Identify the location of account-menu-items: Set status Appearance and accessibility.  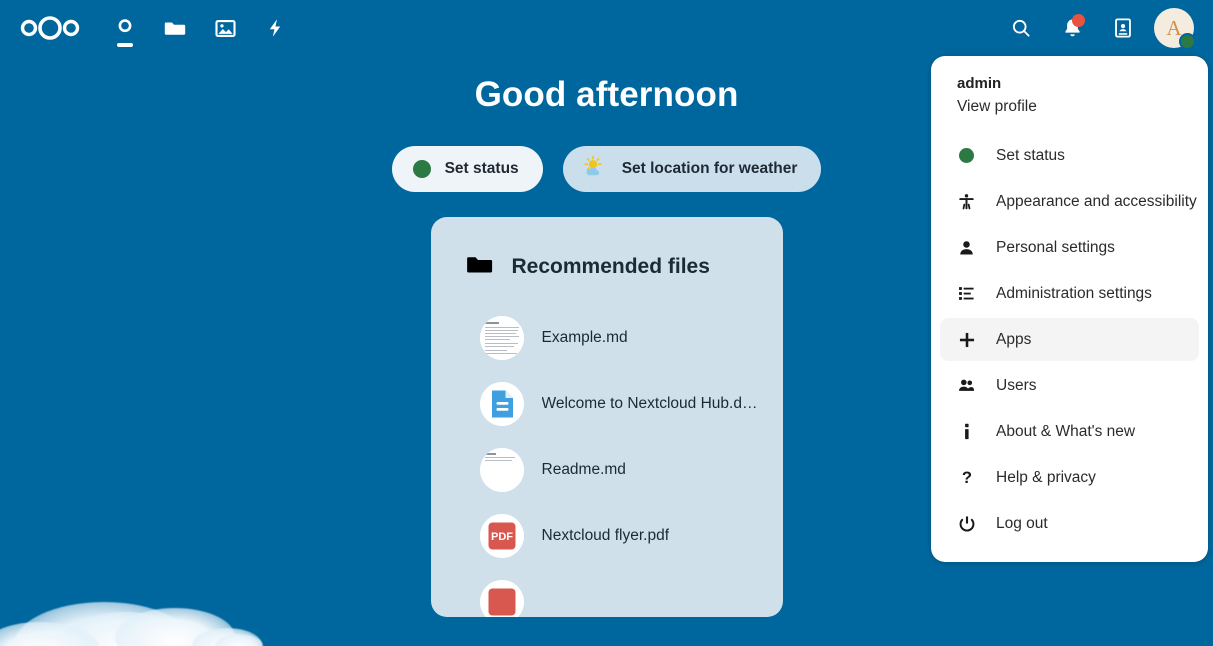
(1069, 339).